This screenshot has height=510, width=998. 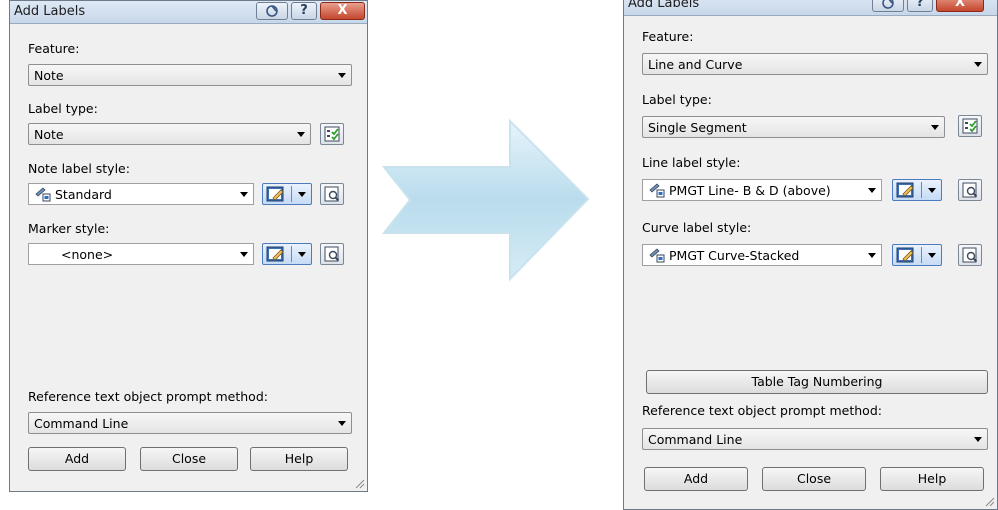 I want to click on left-help-title-button: ?, so click(x=304, y=11).